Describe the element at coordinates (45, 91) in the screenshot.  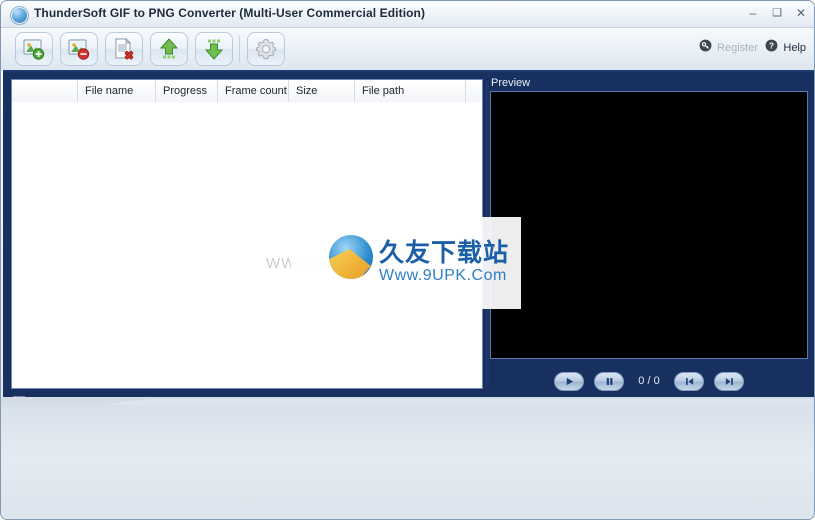
I see `column-header-check` at that location.